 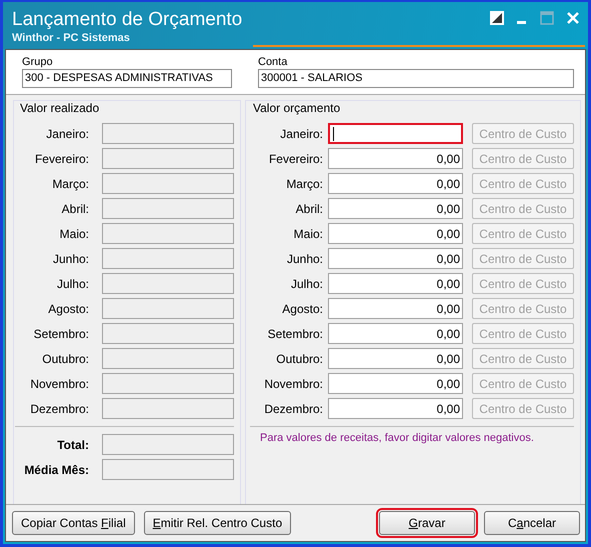 What do you see at coordinates (56, 469) in the screenshot?
I see `total-label: Média Mês:` at bounding box center [56, 469].